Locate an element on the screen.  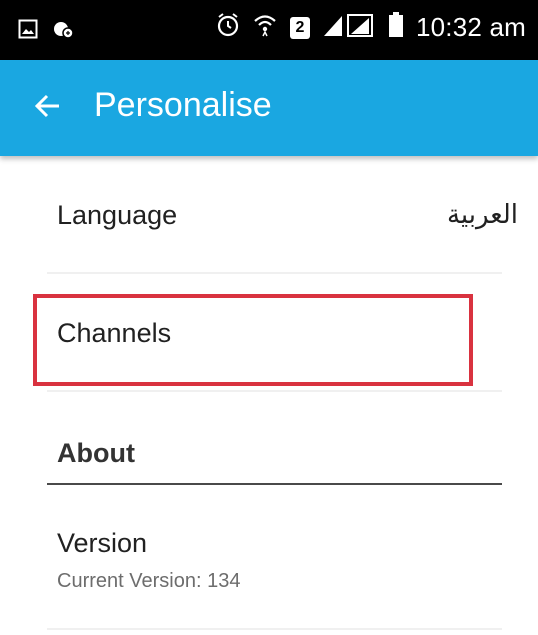
language-label: Language is located at coordinates (117, 215).